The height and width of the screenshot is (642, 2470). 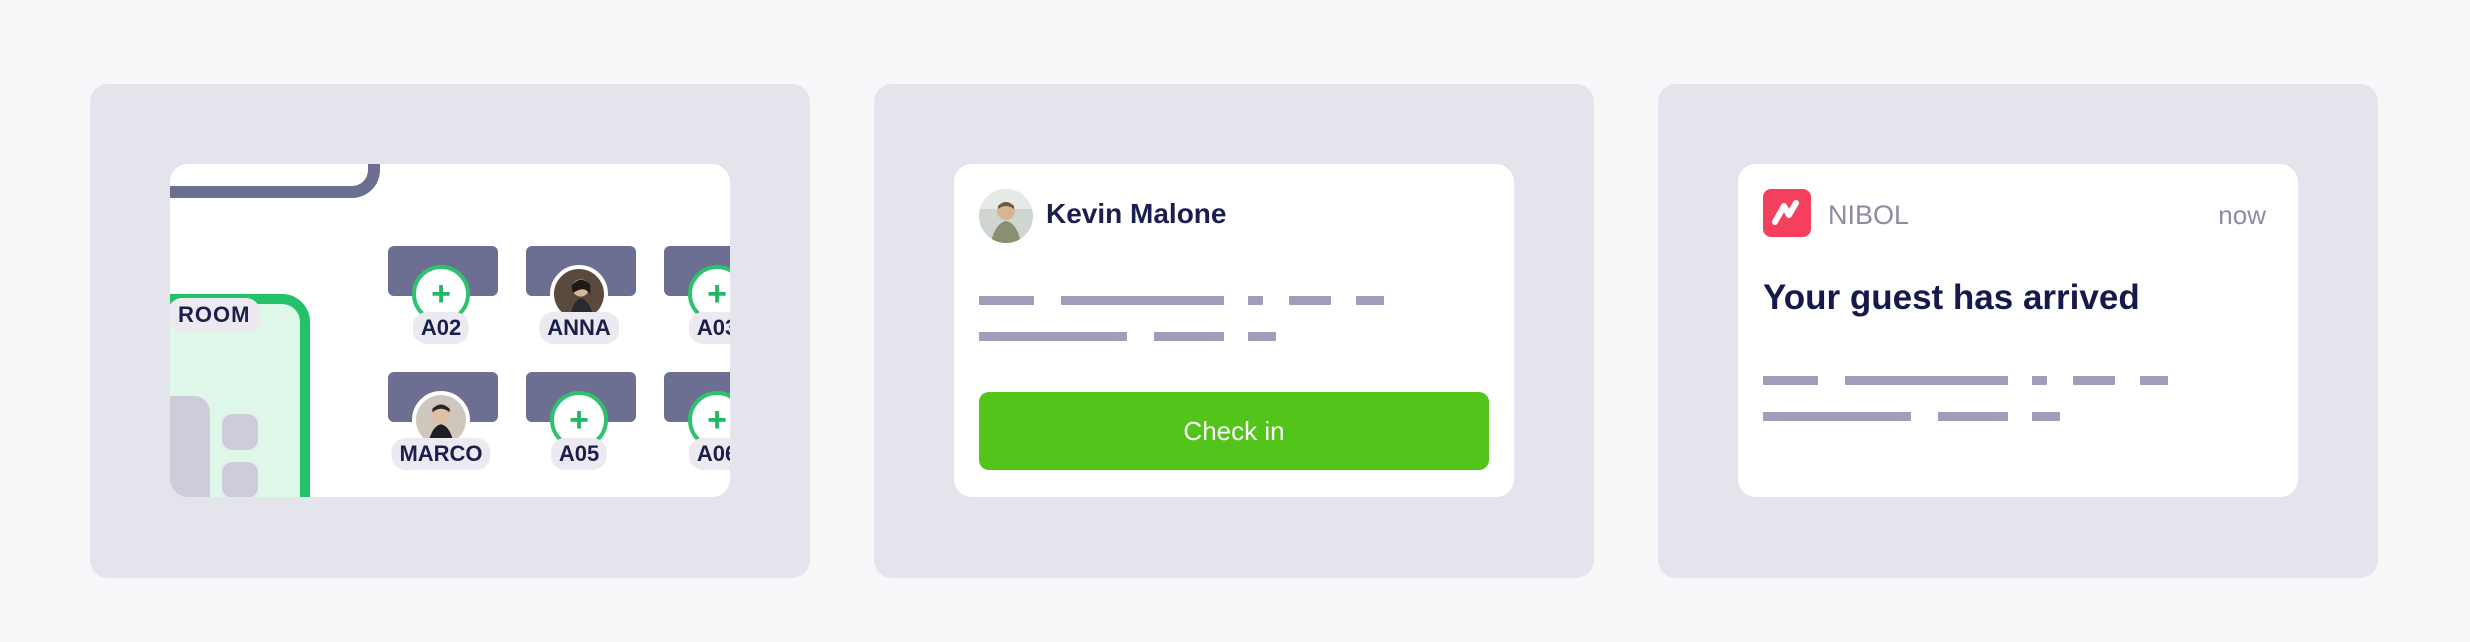 I want to click on guest-card: Kevin Malone Check in, so click(x=1234, y=330).